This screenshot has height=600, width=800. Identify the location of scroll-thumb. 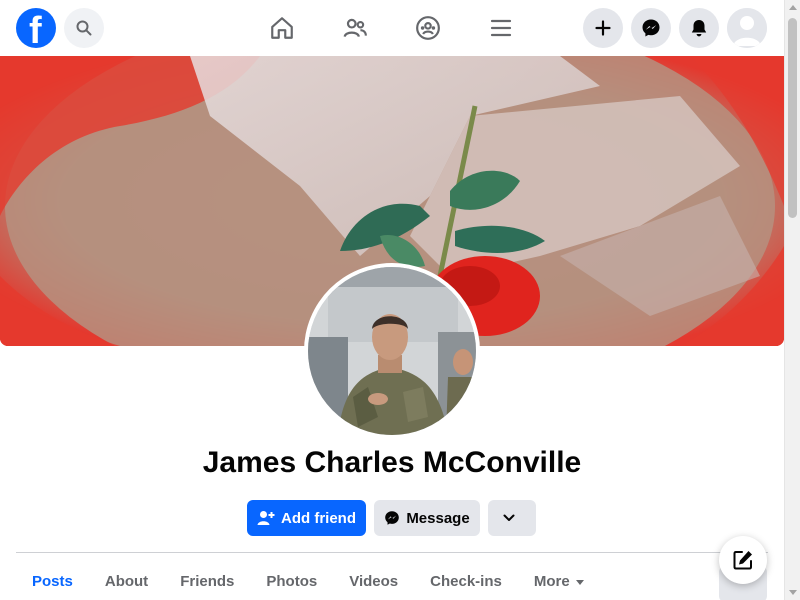
(792, 118).